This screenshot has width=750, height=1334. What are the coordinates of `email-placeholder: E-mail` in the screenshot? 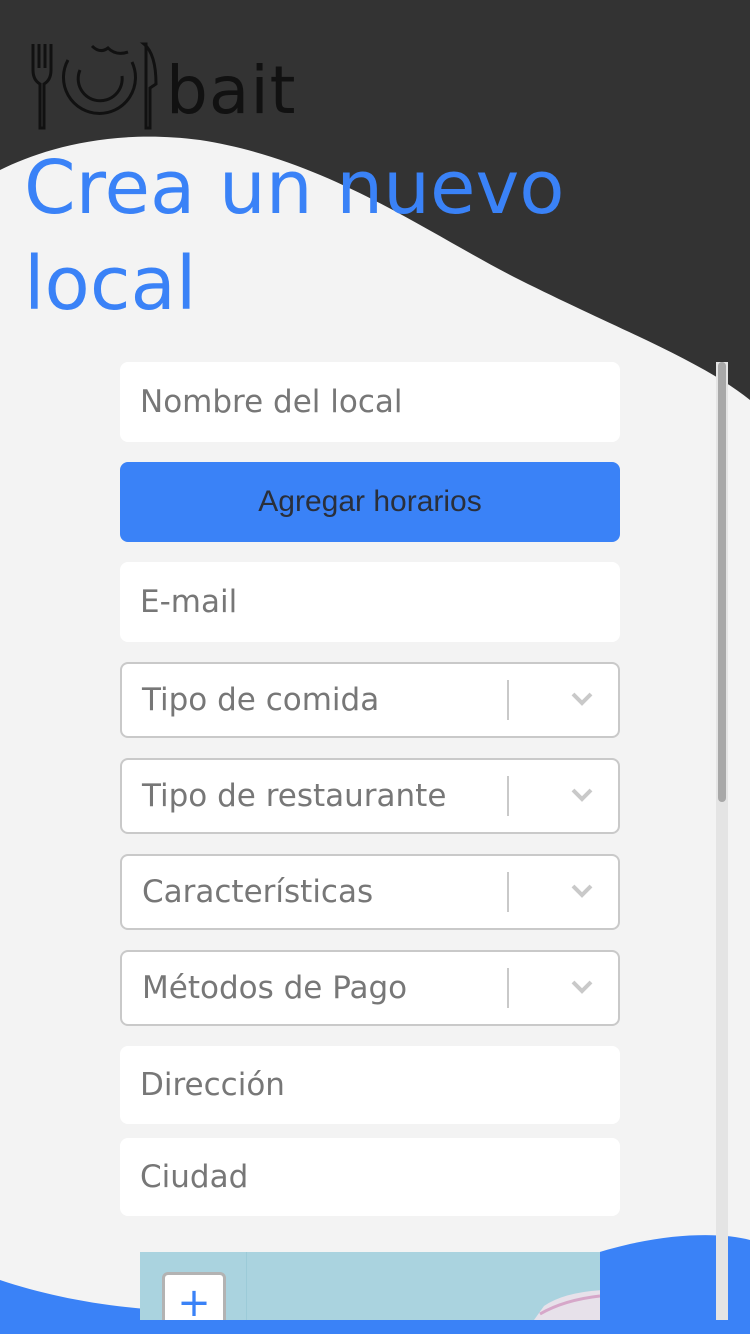 It's located at (189, 602).